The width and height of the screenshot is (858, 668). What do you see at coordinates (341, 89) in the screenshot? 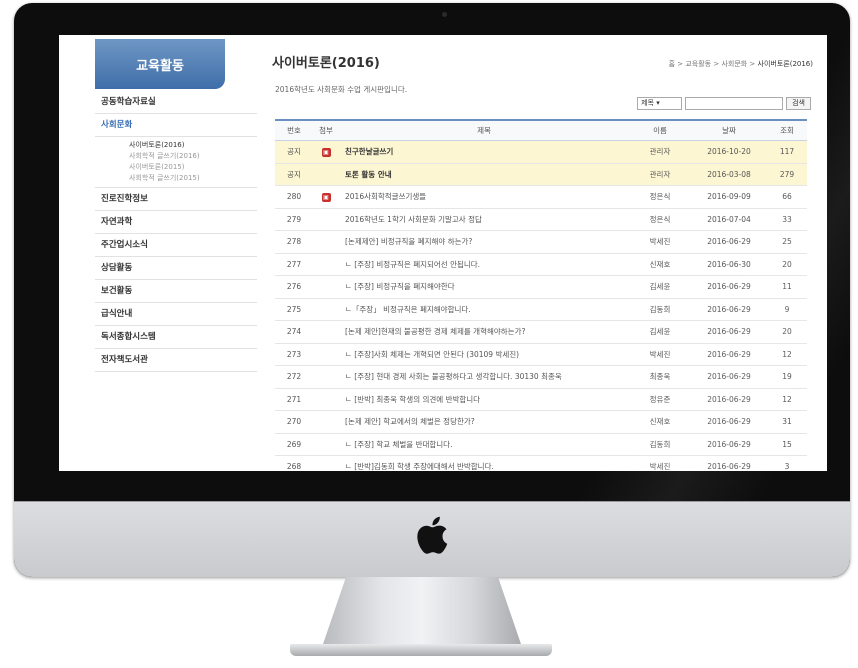
I see `board-description: 2016학년도 사회문화 수업 게시판입니다.` at bounding box center [341, 89].